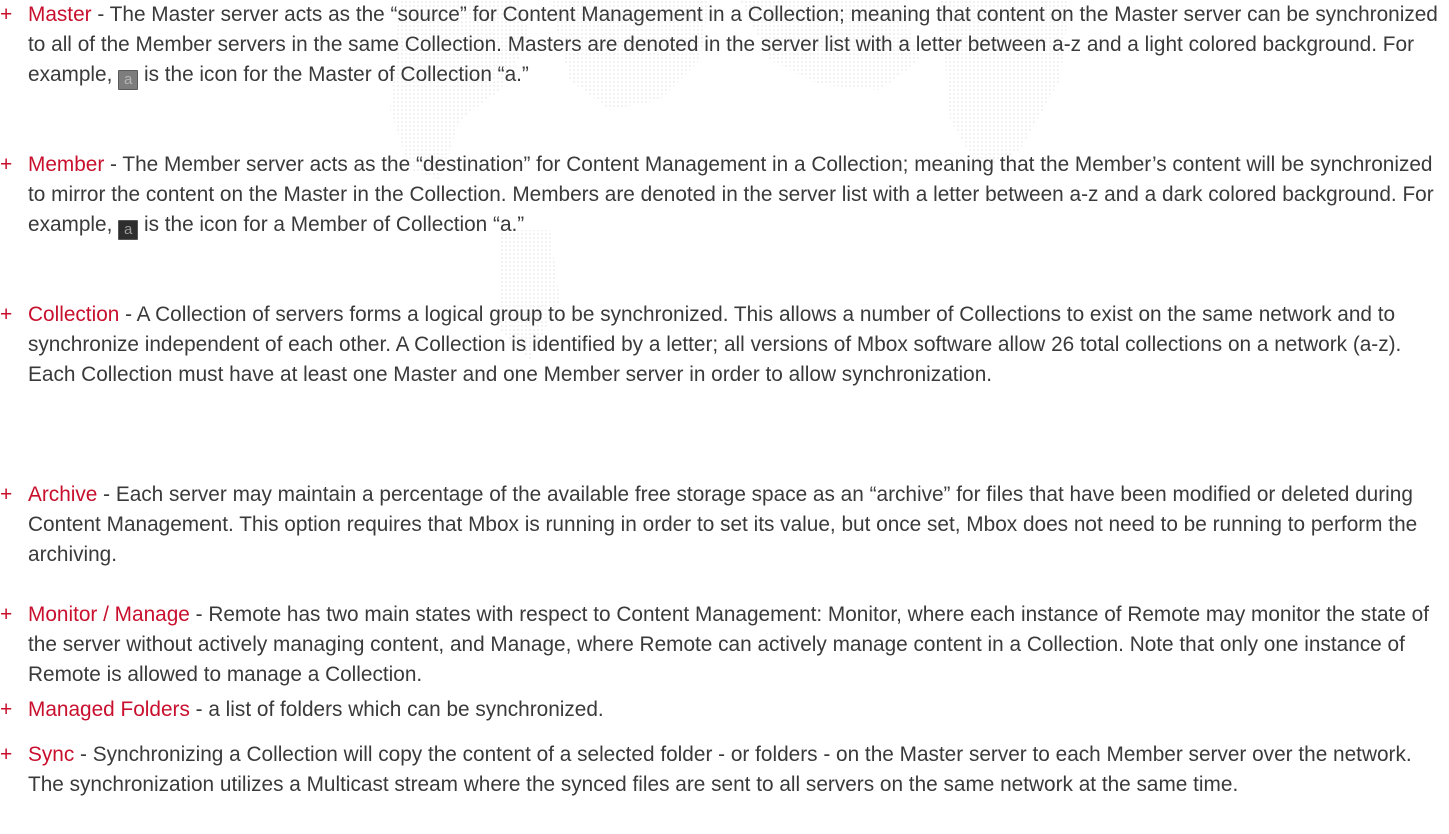 The image size is (1449, 834). What do you see at coordinates (63, 494) in the screenshot?
I see `term-label: Archive` at bounding box center [63, 494].